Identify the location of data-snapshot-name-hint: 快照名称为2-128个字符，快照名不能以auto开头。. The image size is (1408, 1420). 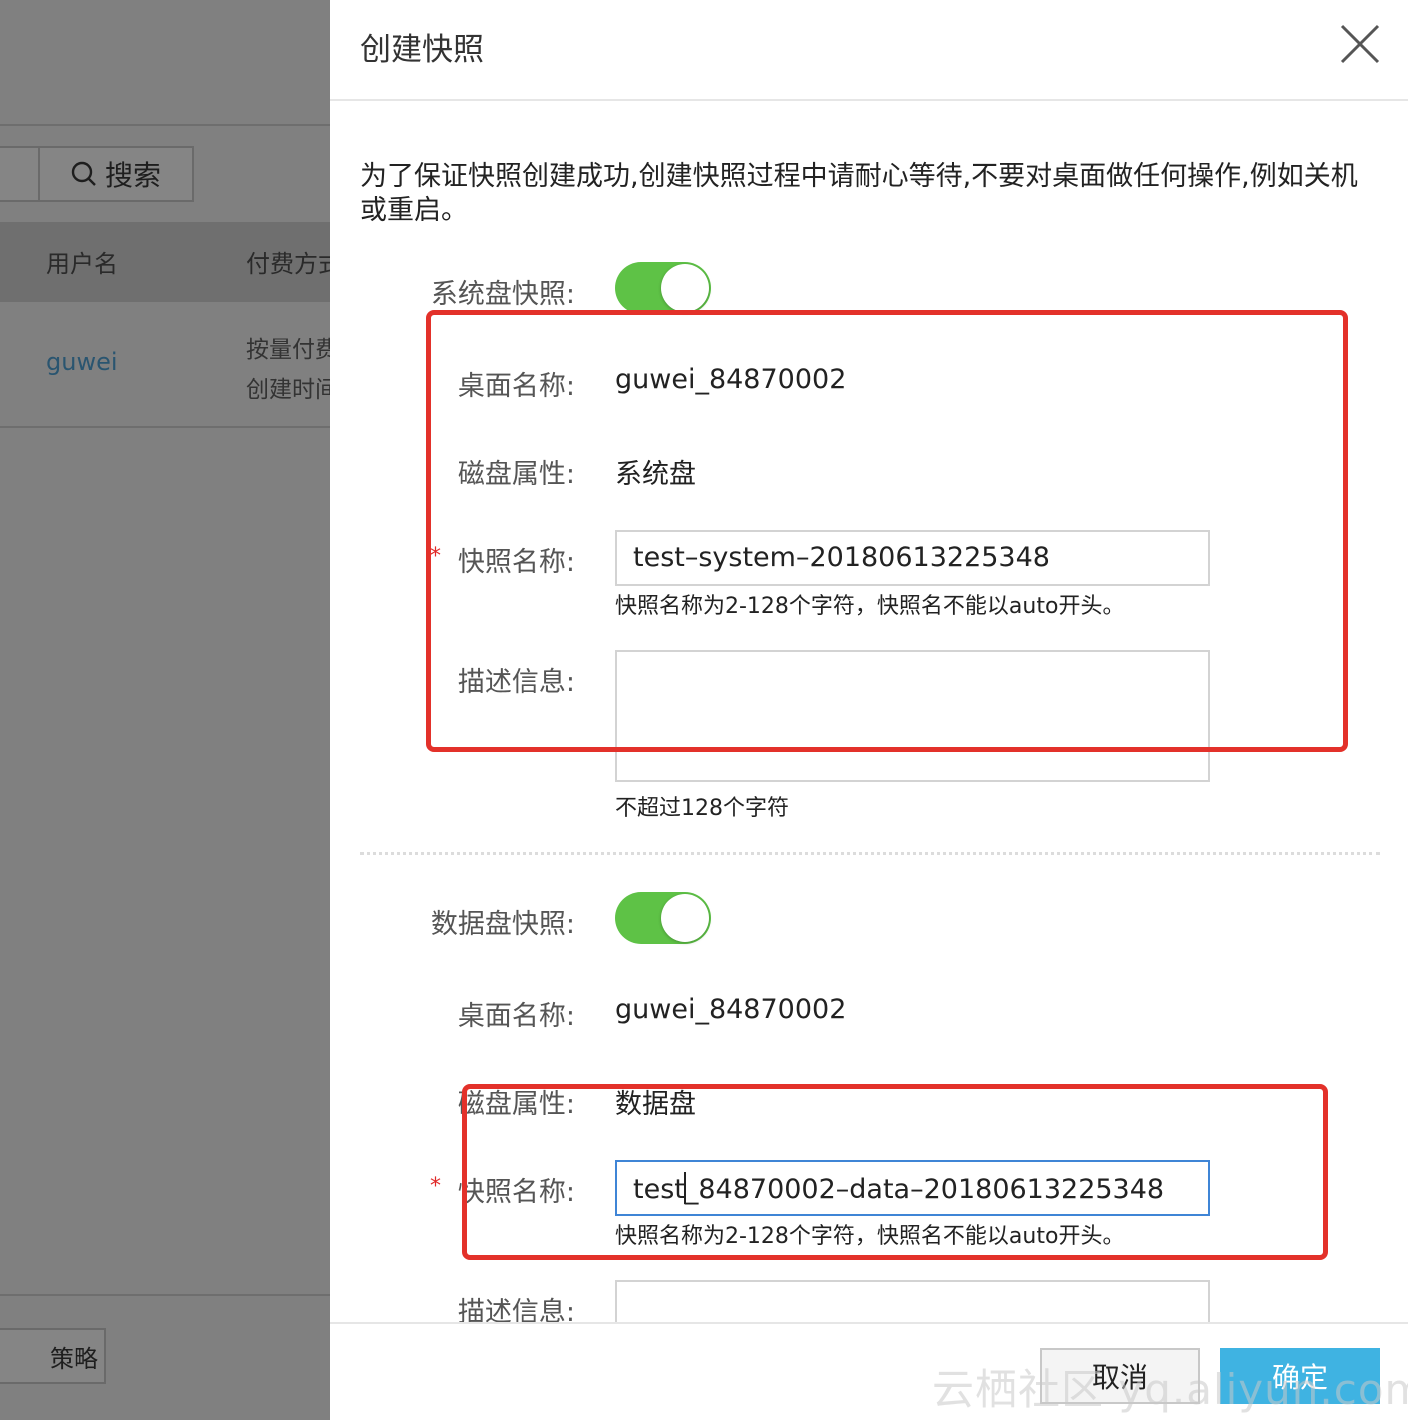
(870, 1236).